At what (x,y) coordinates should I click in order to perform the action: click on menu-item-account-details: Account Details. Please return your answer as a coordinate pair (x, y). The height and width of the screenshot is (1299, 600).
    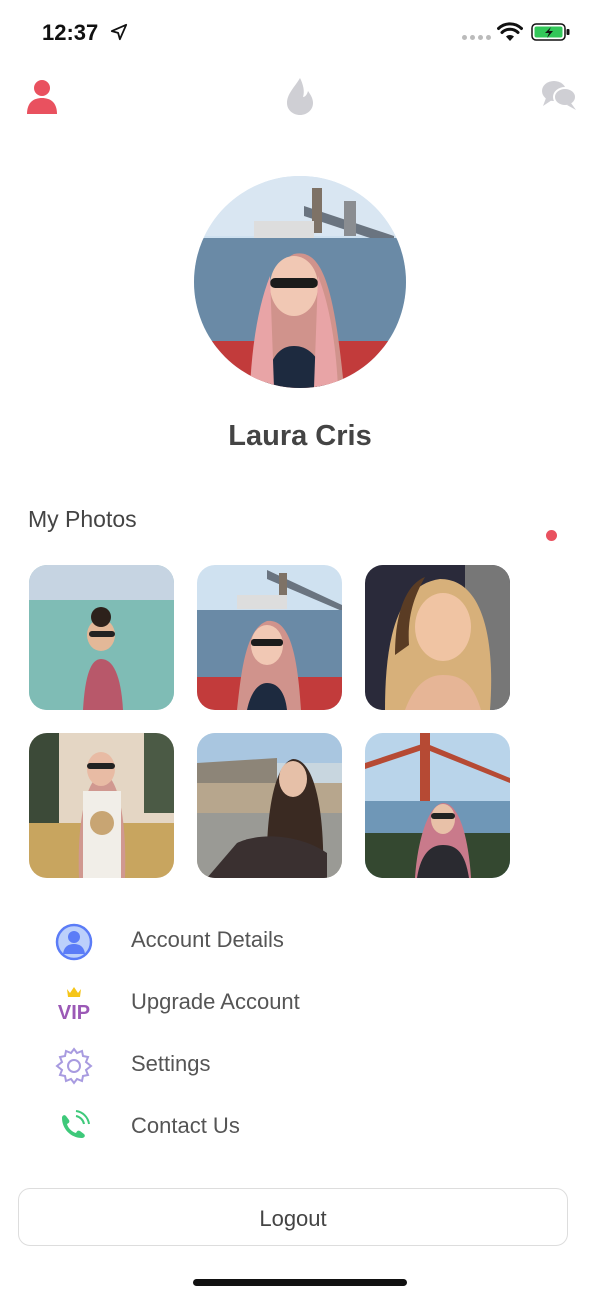
    Looking at the image, I should click on (300, 940).